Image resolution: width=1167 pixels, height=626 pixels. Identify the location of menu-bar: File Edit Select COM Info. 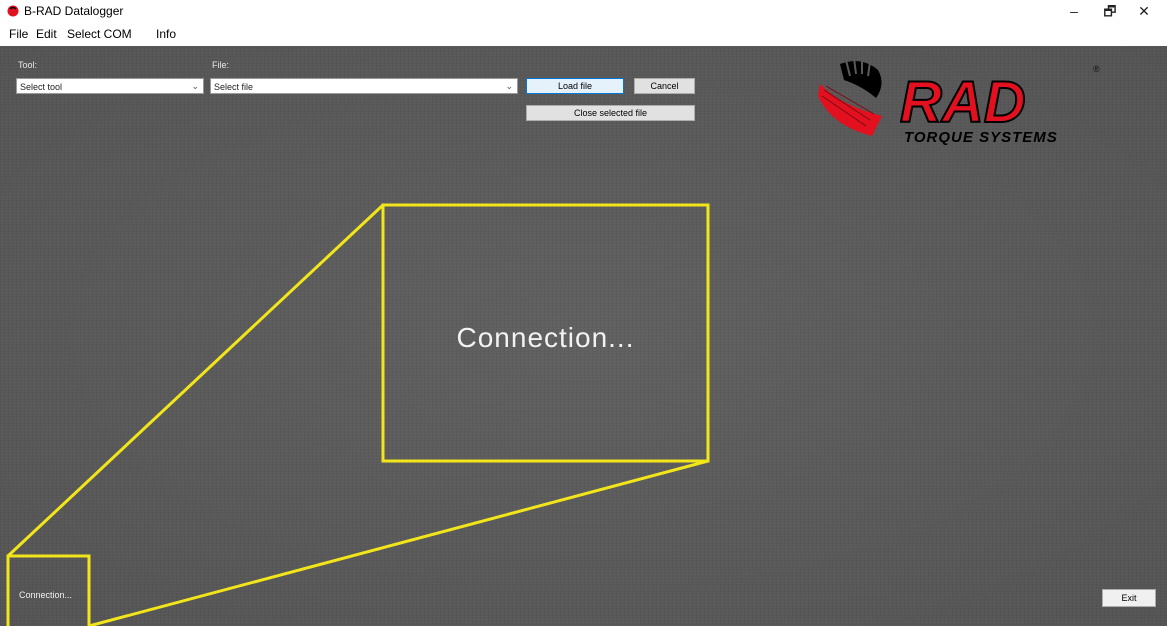
(583, 34).